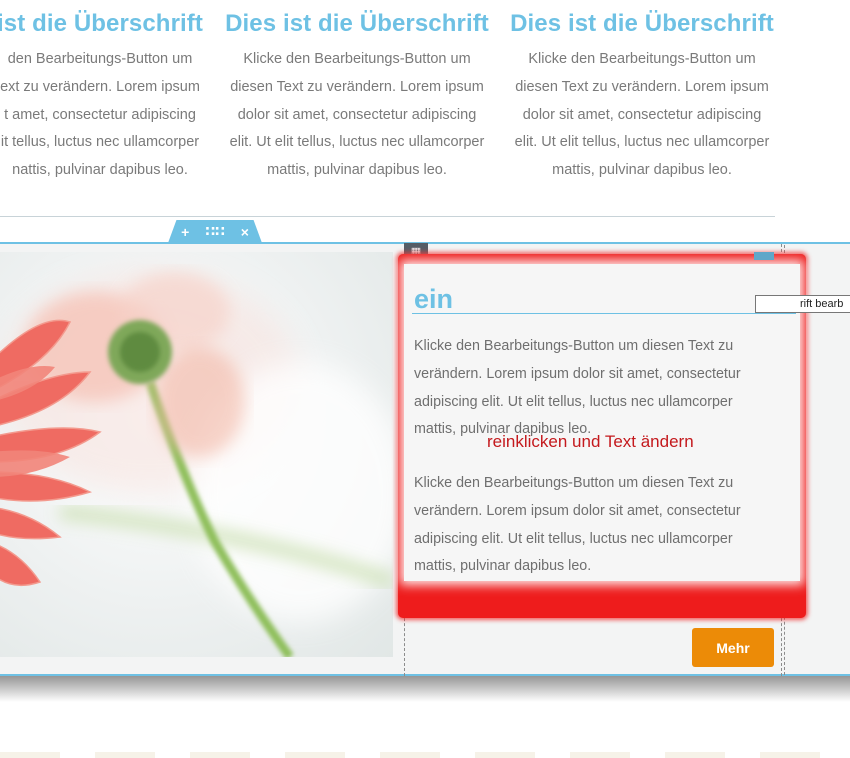 This screenshot has width=850, height=758. What do you see at coordinates (100, 142) in the screenshot?
I see `text-line: it tellus, luctus nec ullamcorper` at bounding box center [100, 142].